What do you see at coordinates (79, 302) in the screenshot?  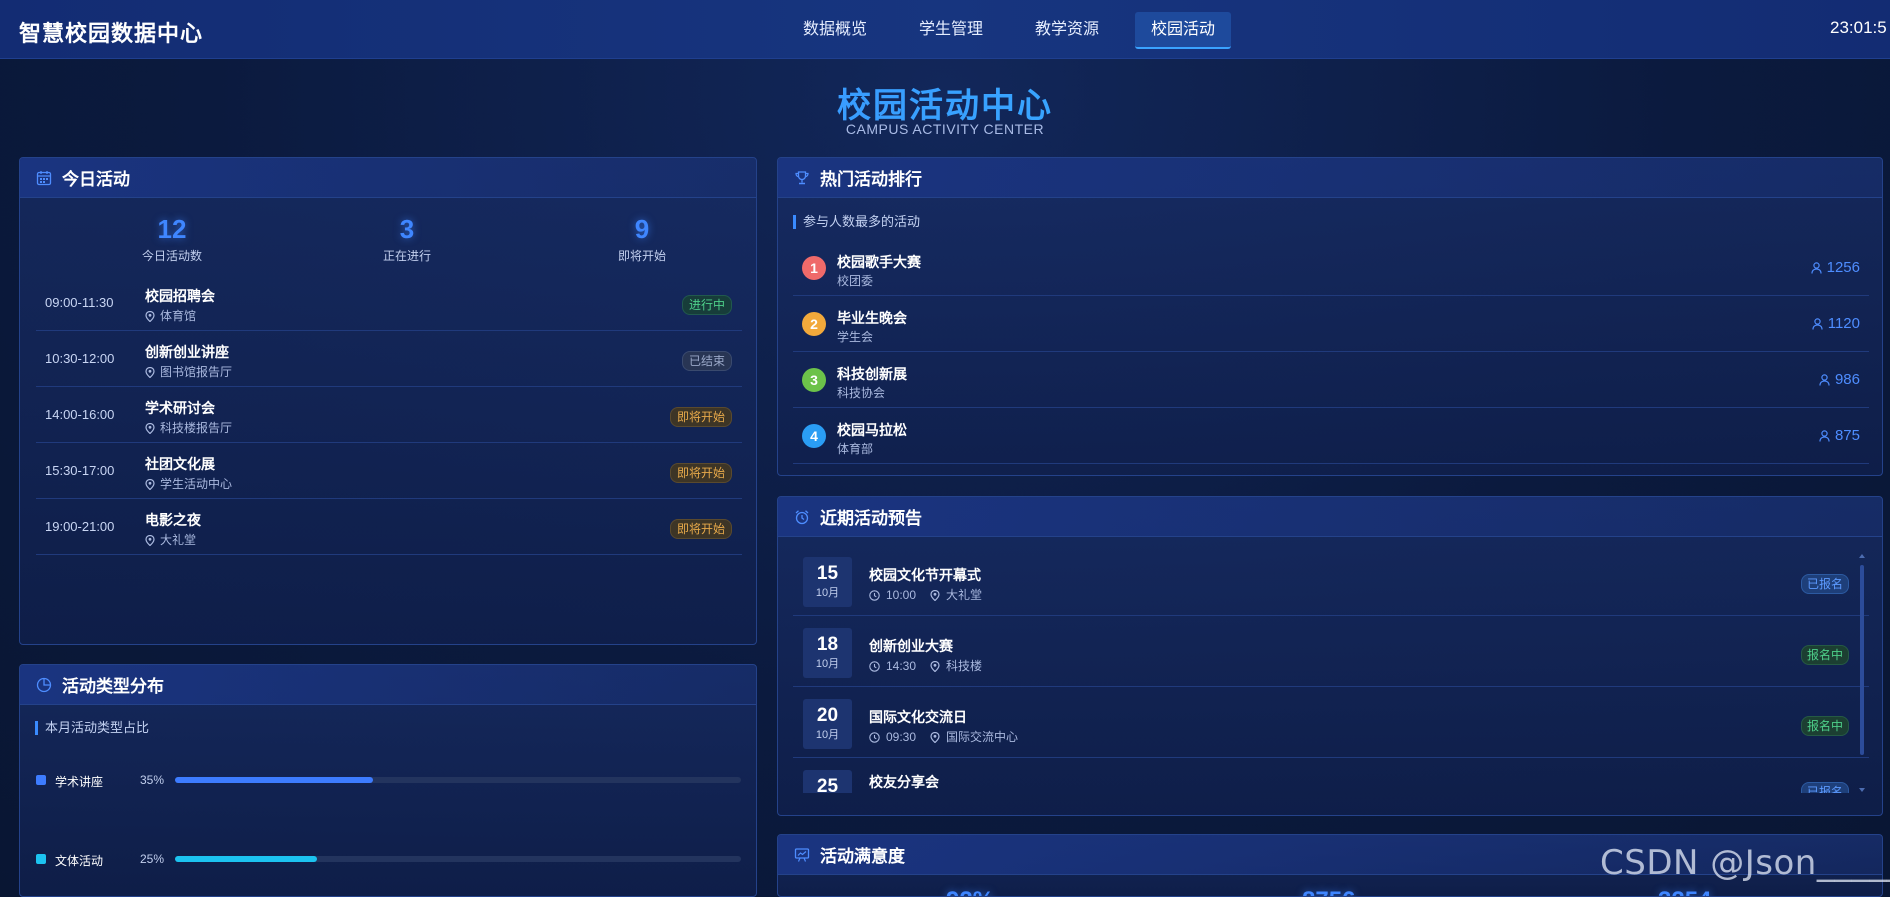 I see `activity-time: 09:00-11:30` at bounding box center [79, 302].